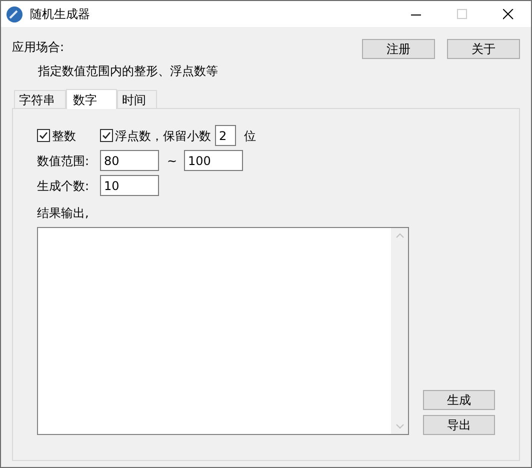 This screenshot has width=532, height=468. Describe the element at coordinates (508, 14) in the screenshot. I see `close-icon` at that location.